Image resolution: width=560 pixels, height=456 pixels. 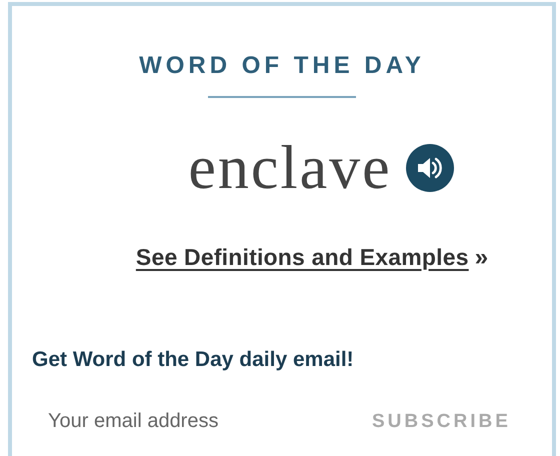 What do you see at coordinates (481, 258) in the screenshot?
I see `chevron-icon: »` at bounding box center [481, 258].